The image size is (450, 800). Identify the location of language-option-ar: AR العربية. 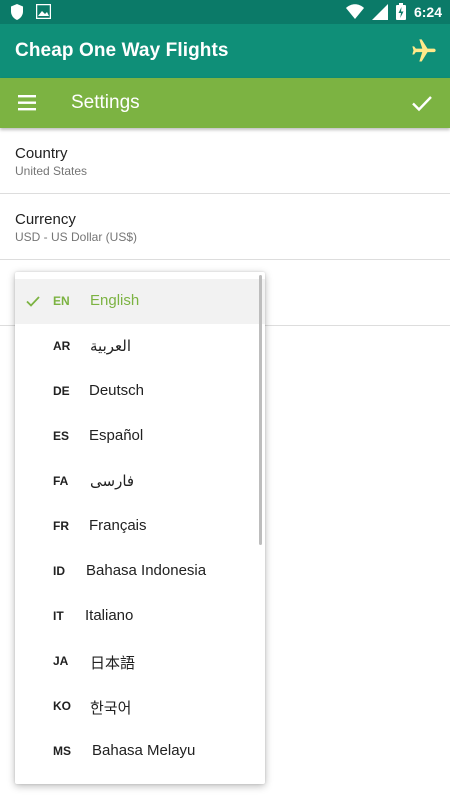
(140, 346).